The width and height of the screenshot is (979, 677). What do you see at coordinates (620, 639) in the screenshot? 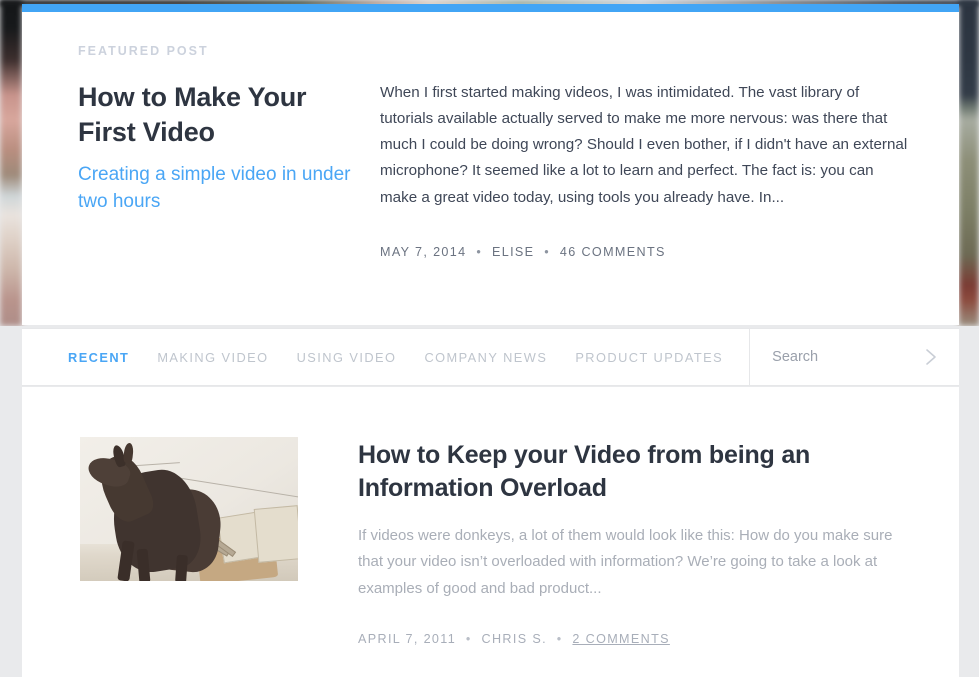
I see `post-comment-count-link: 2 COMMENTS` at bounding box center [620, 639].